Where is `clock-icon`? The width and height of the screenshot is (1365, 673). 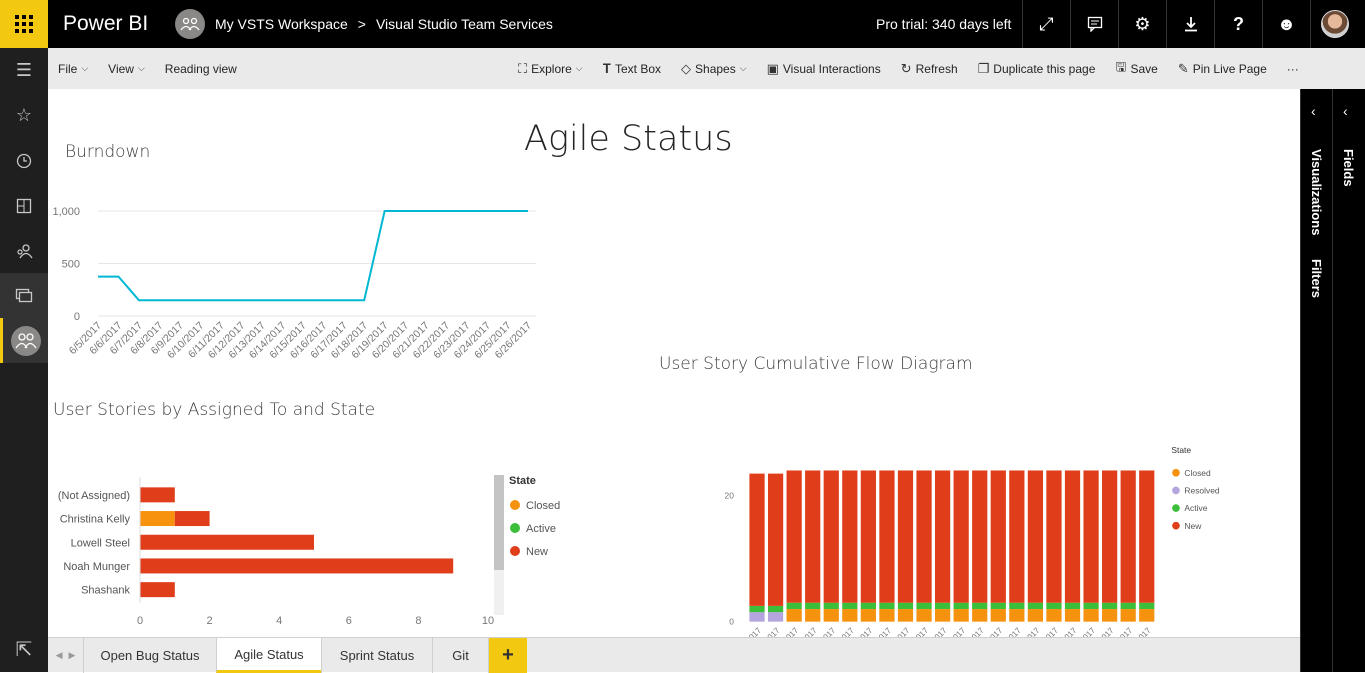
clock-icon is located at coordinates (24, 160).